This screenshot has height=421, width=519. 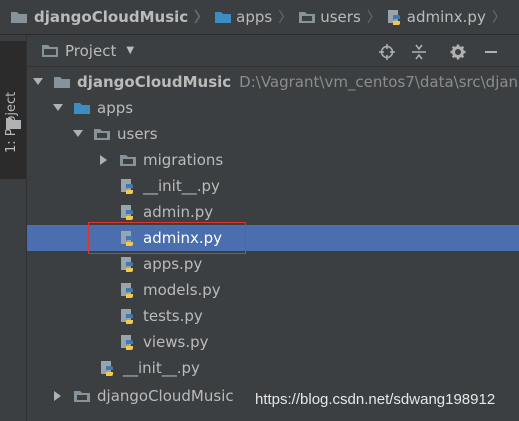 I want to click on minimize-icon, so click(x=491, y=52).